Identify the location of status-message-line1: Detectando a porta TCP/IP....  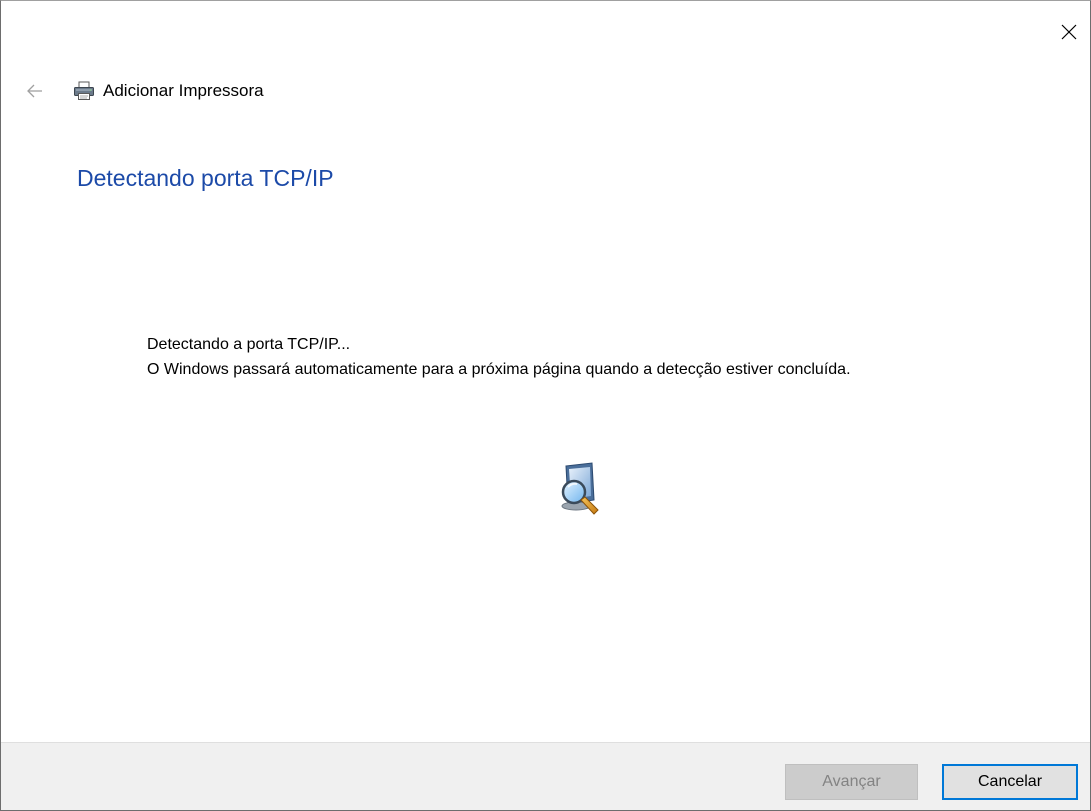
(249, 344).